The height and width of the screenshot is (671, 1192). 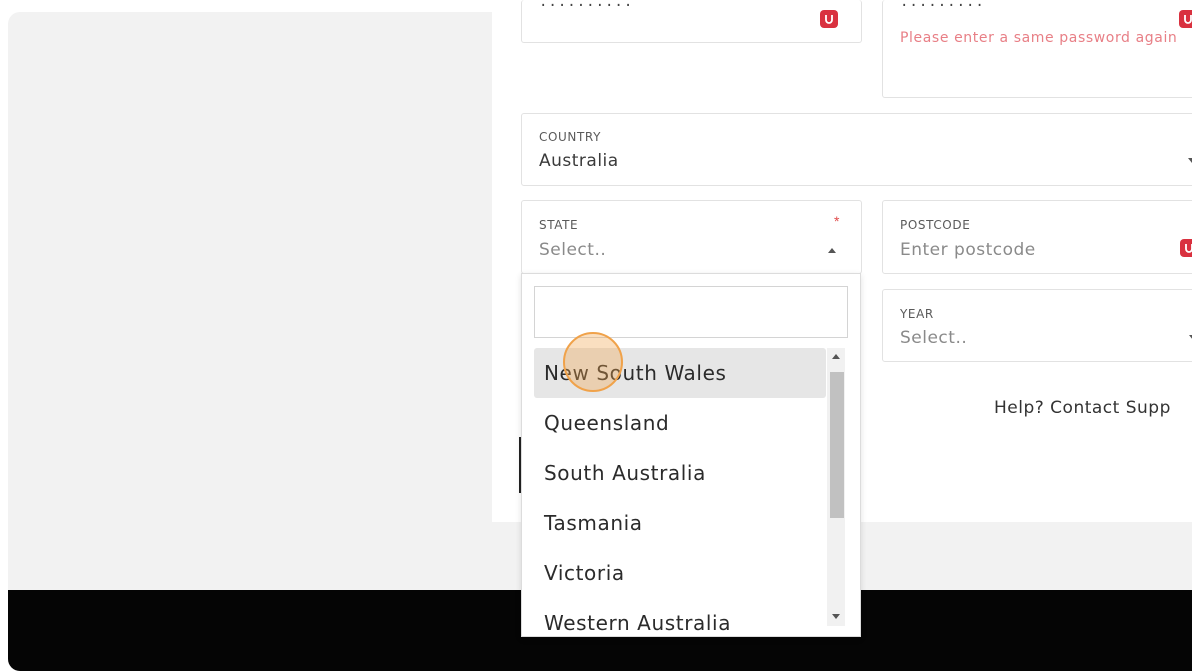 What do you see at coordinates (691, 312) in the screenshot?
I see `state-search-input` at bounding box center [691, 312].